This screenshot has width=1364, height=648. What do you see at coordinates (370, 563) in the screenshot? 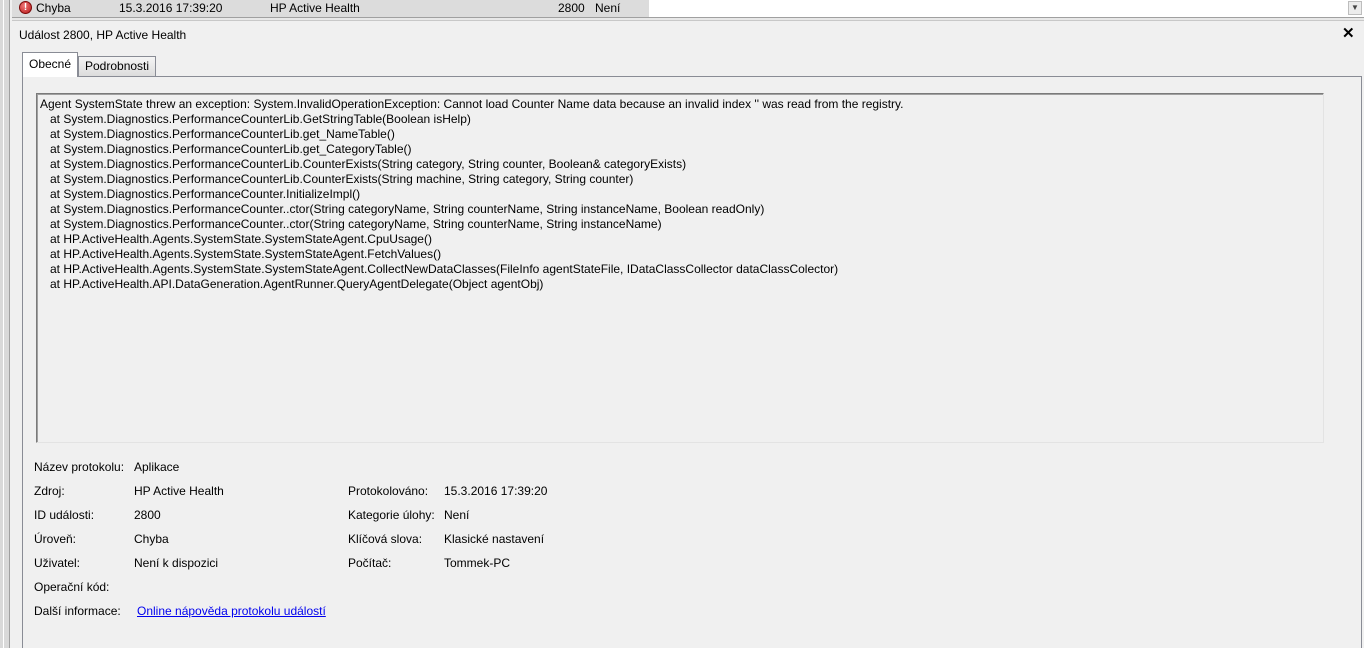
I see `computer-label: Počítač:` at bounding box center [370, 563].